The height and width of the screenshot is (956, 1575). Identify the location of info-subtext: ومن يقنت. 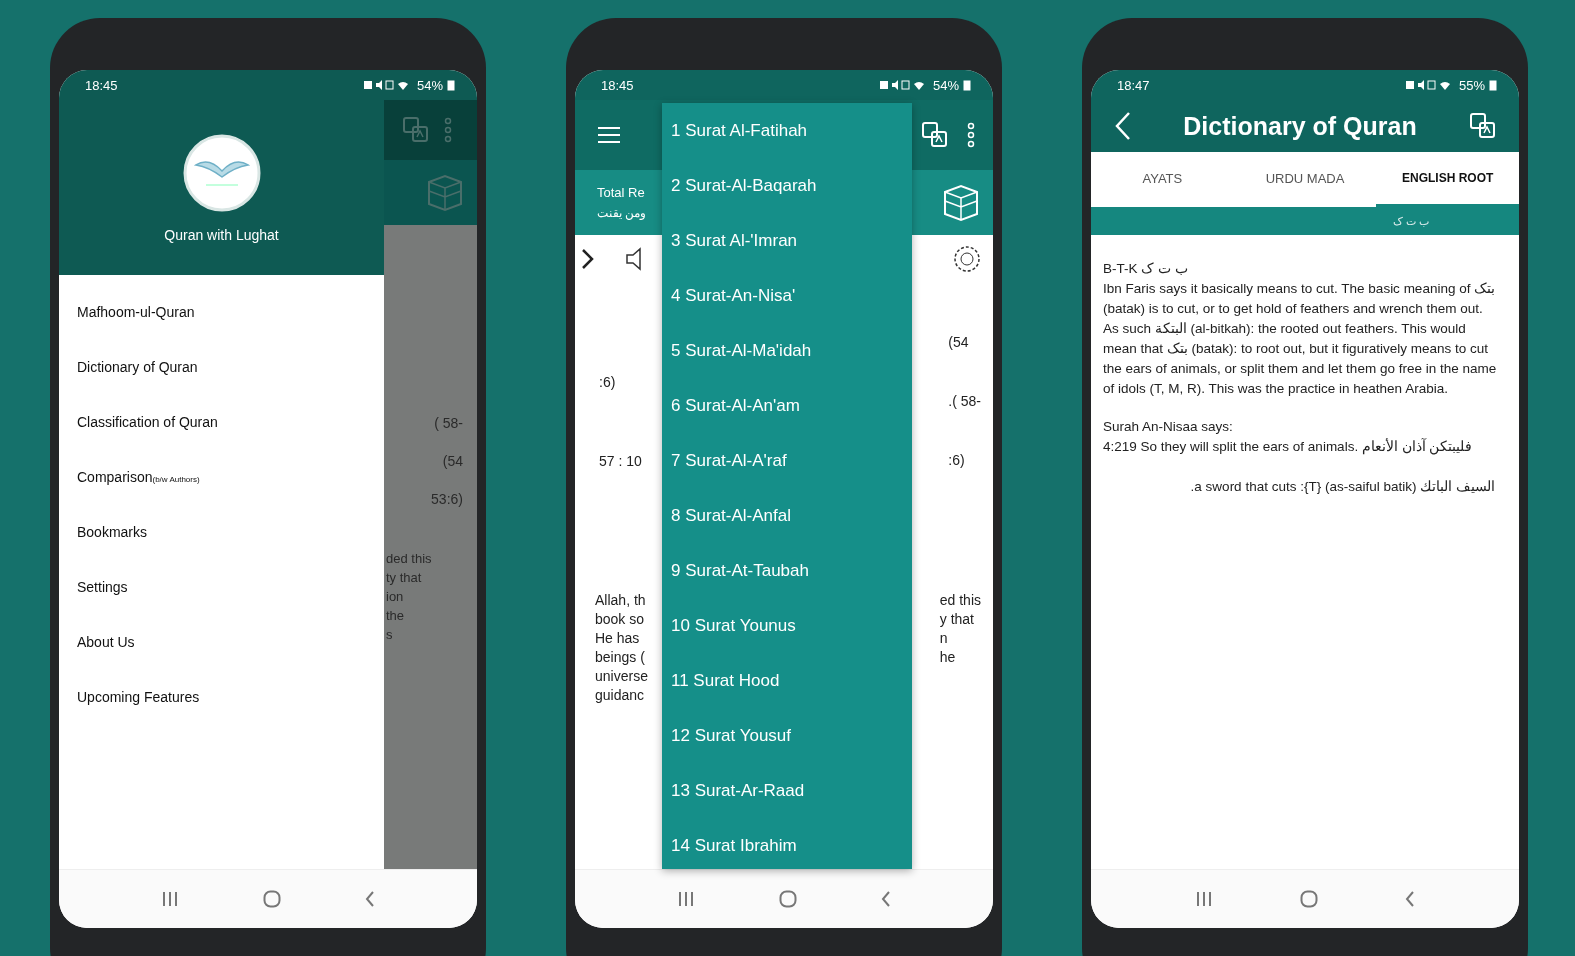
(622, 213).